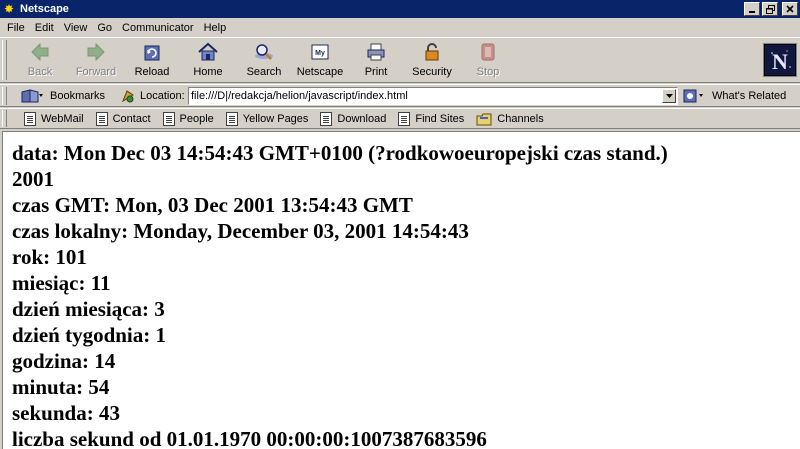  Describe the element at coordinates (16, 28) in the screenshot. I see `menu-file: File` at that location.